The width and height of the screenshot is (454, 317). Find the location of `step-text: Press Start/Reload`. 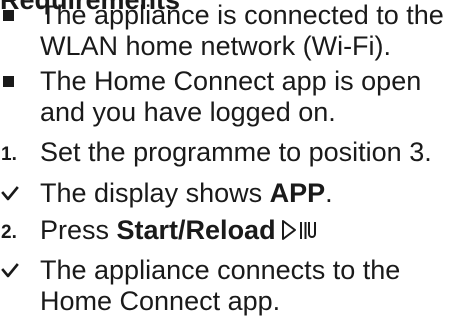

step-text: Press Start/Reload is located at coordinates (247, 230).